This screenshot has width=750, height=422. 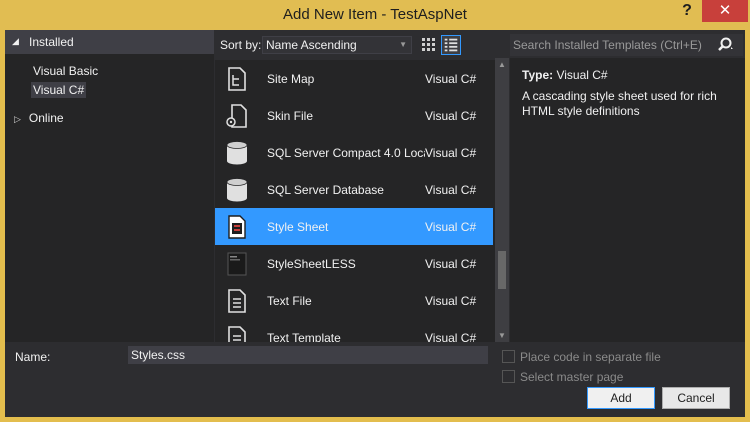 I want to click on sort-toolbar: Sort by: Name Ascending ▼, so click(x=355, y=44).